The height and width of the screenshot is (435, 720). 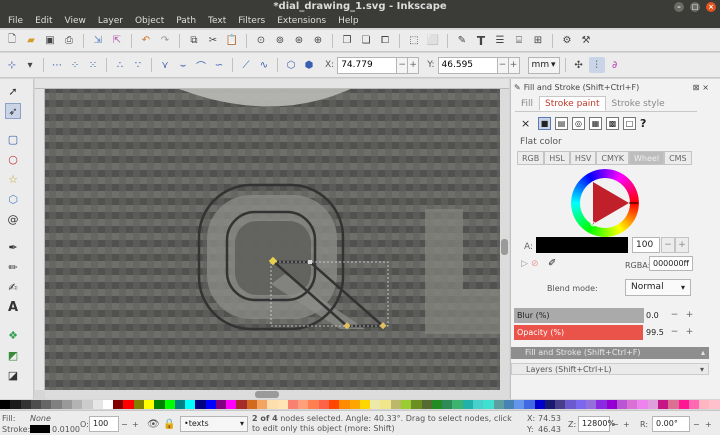 I want to click on zoom-input: 12800%, so click(x=596, y=424).